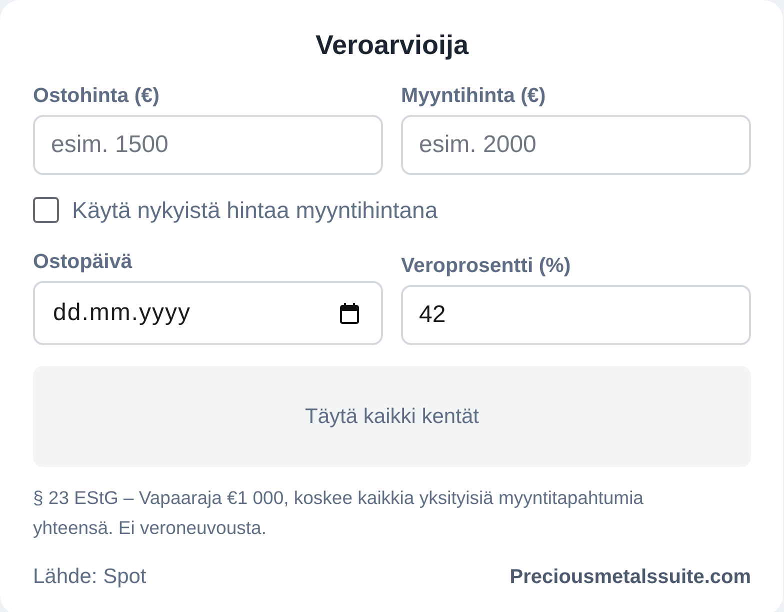 Image resolution: width=784 pixels, height=612 pixels. Describe the element at coordinates (46, 210) in the screenshot. I see `checkbox` at that location.